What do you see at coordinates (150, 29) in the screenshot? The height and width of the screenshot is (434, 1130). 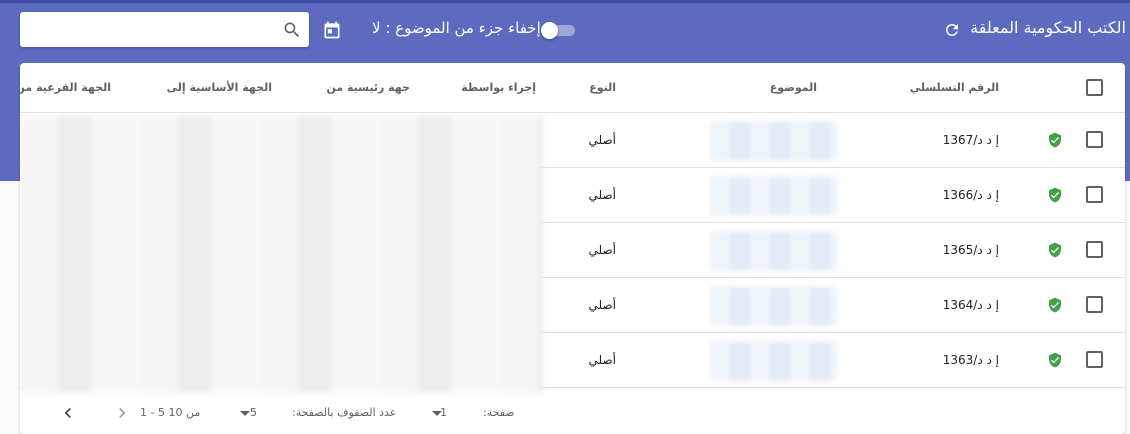 I see `search-input` at bounding box center [150, 29].